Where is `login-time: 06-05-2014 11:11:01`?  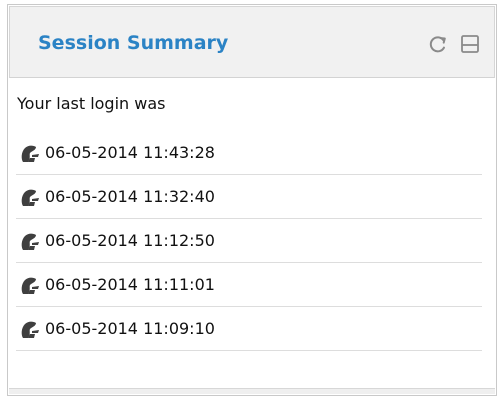 login-time: 06-05-2014 11:11:01 is located at coordinates (130, 284).